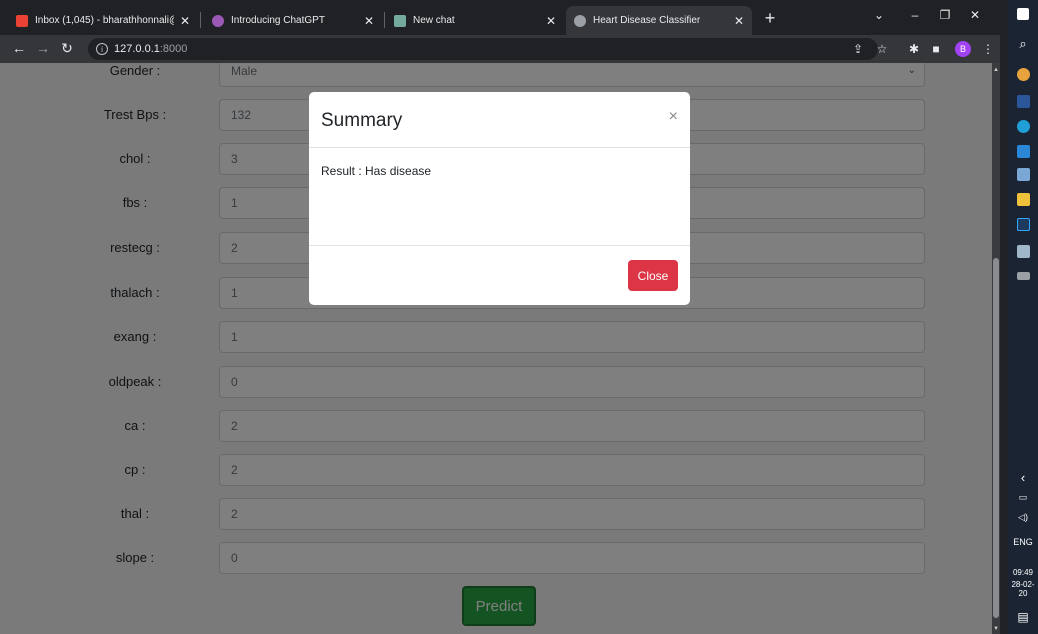 Image resolution: width=1038 pixels, height=634 pixels. I want to click on tab-title: Introducing ChatGPT, so click(278, 20).